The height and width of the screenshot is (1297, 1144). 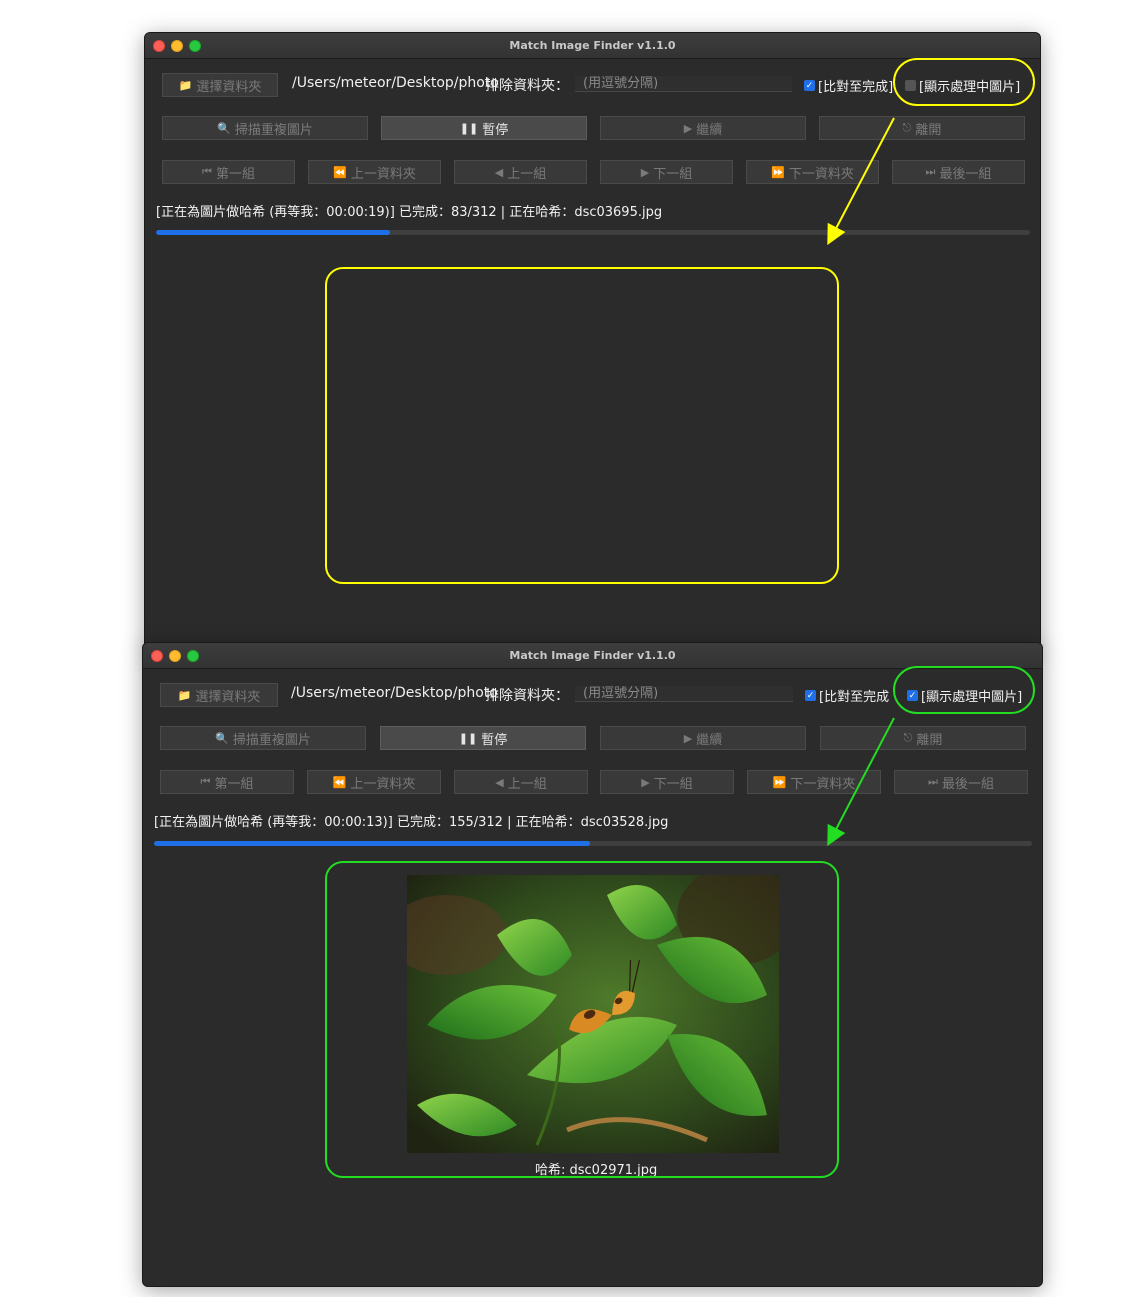 I want to click on compare-complete-checkbox: ✓ [比對至完成, so click(x=847, y=695).